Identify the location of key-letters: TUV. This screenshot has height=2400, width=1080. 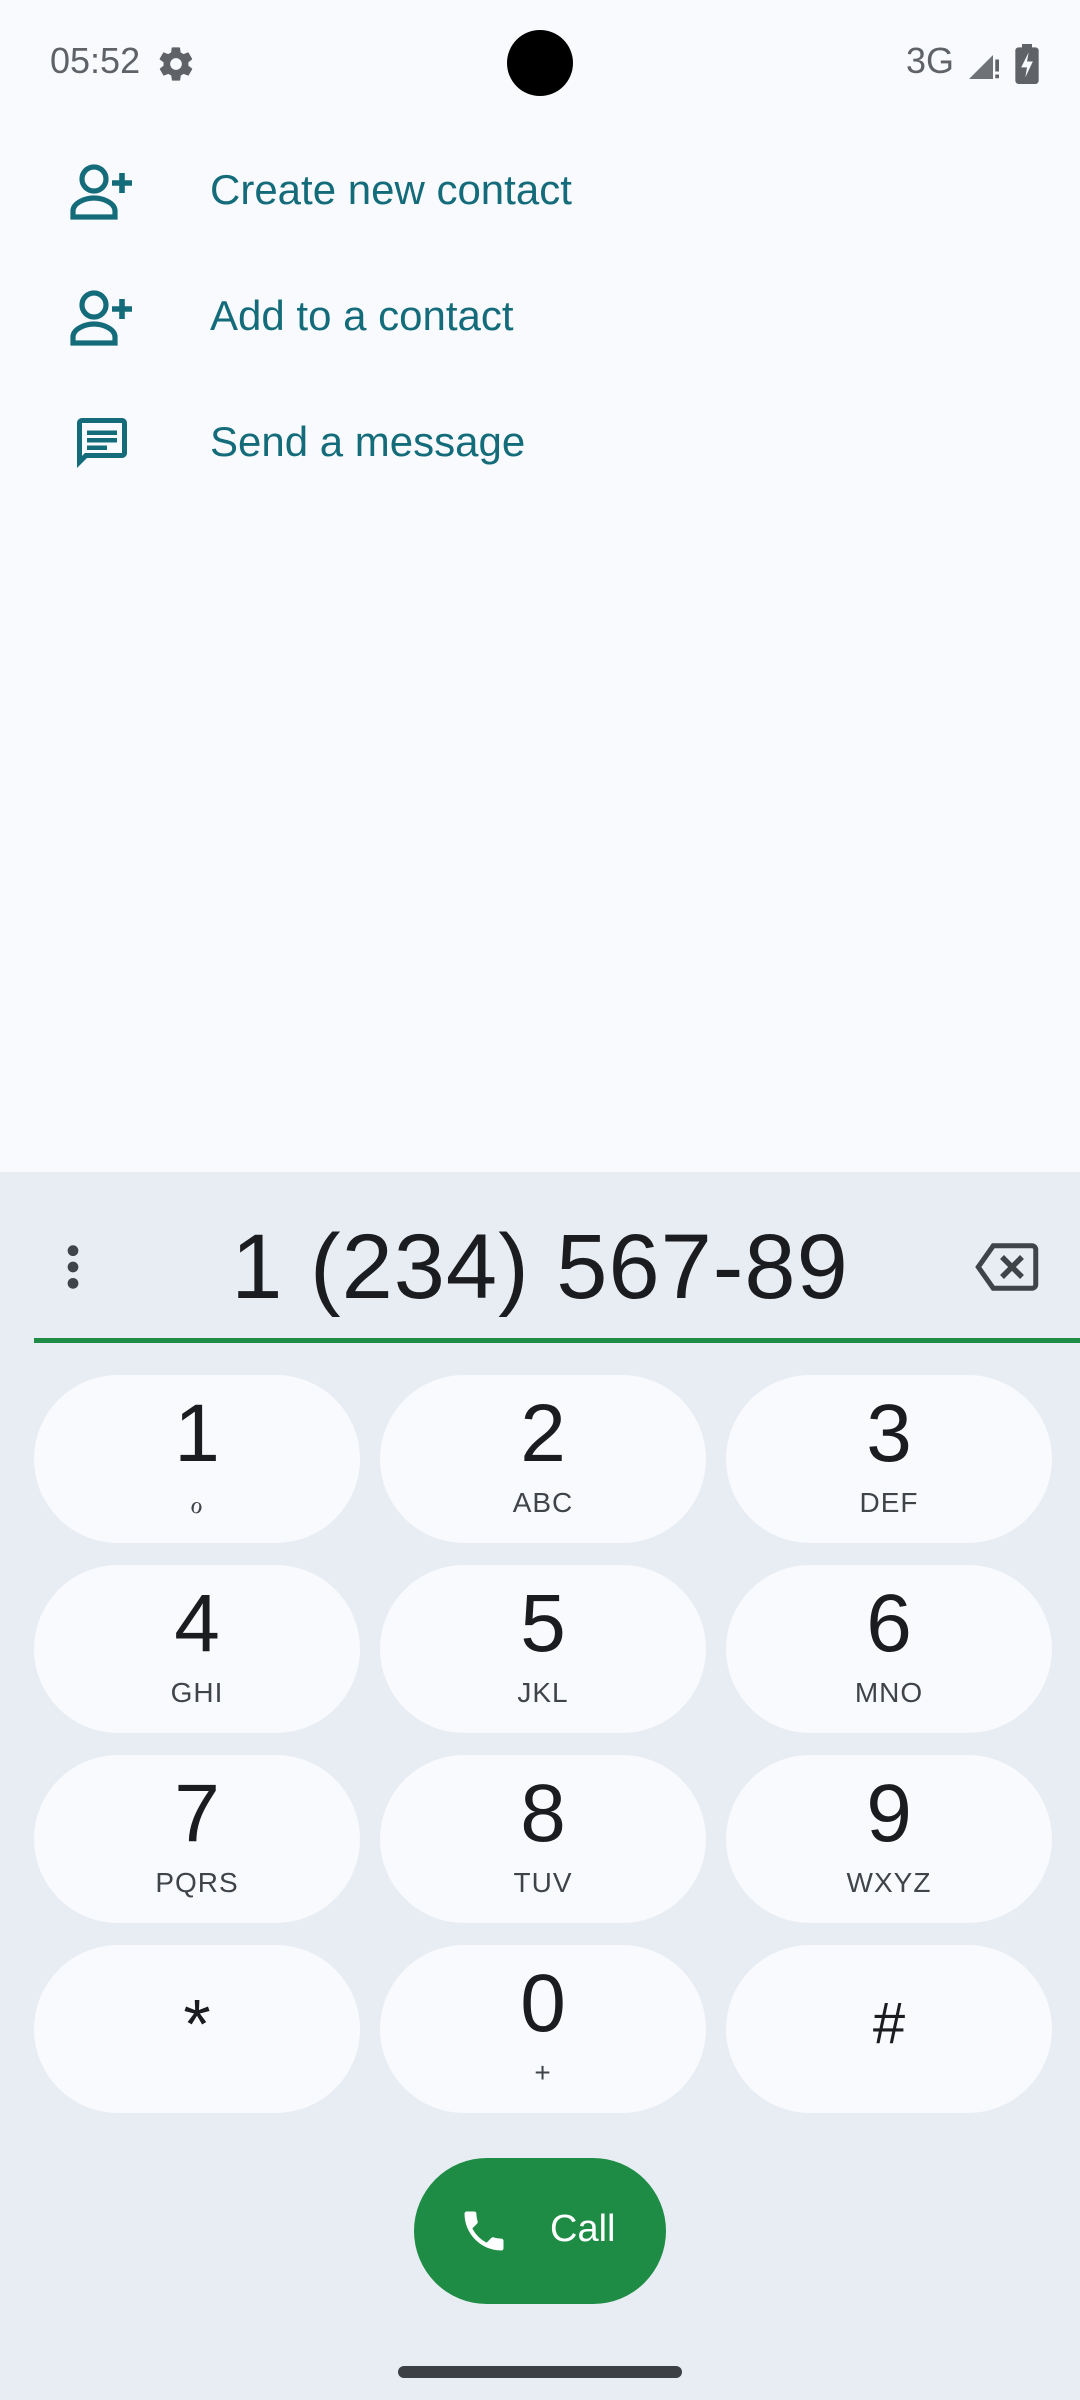
(543, 1882).